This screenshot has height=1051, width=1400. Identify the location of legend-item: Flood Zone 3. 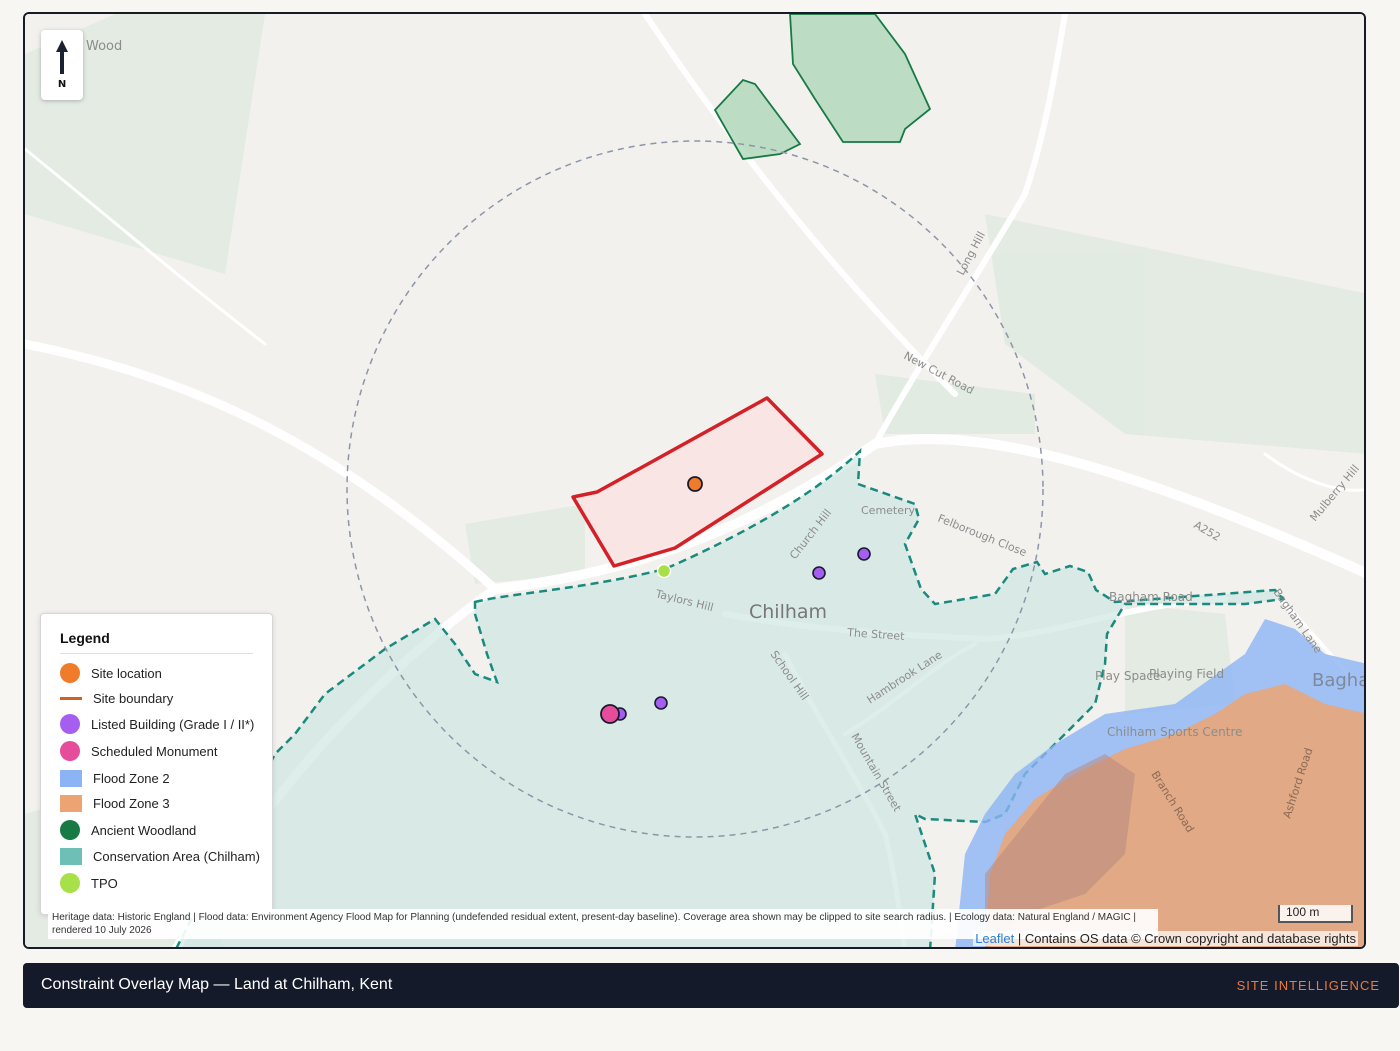
(115, 803).